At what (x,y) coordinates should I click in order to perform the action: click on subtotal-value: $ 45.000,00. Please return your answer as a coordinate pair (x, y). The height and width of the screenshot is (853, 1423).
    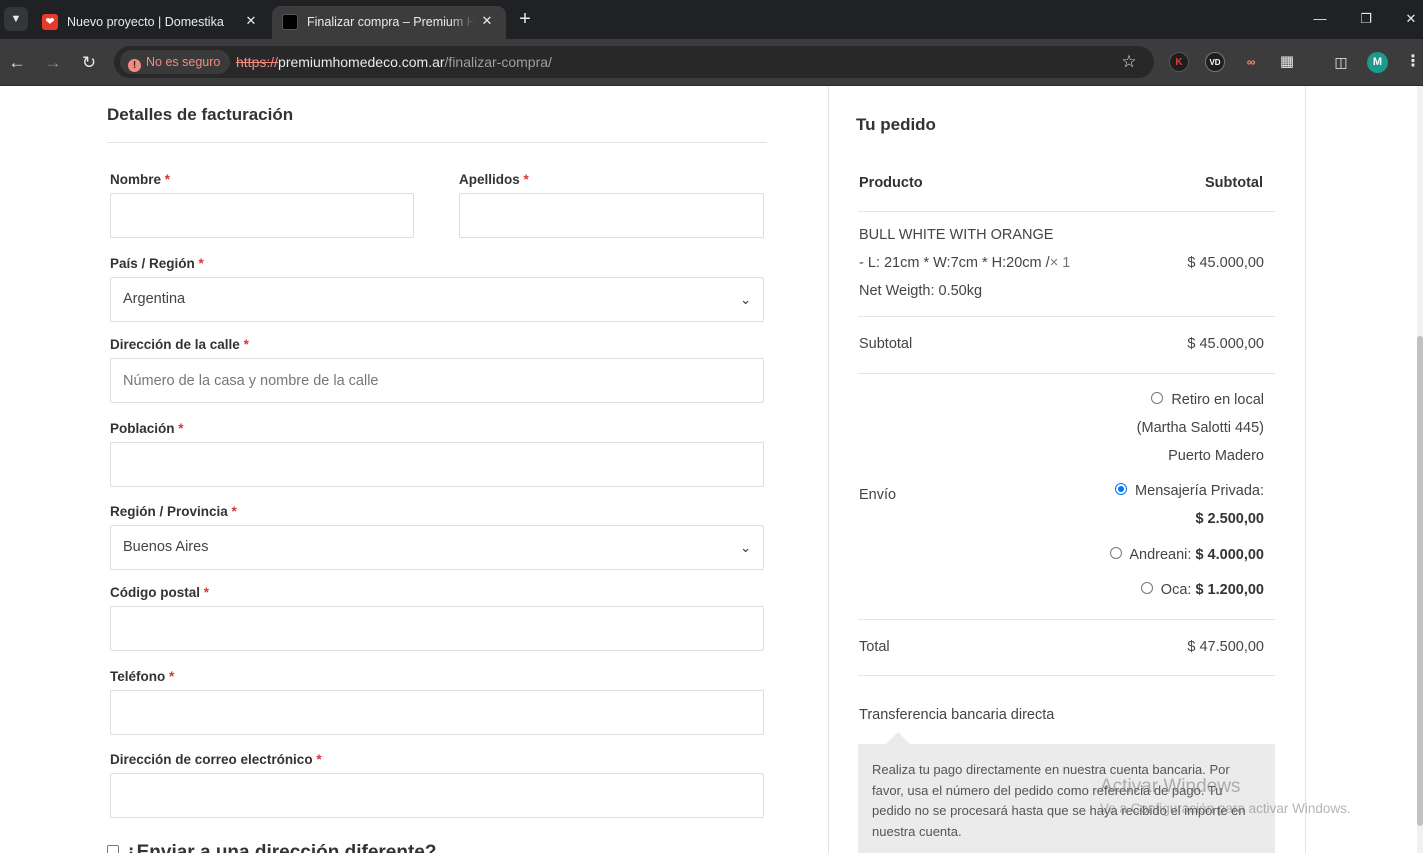
    Looking at the image, I should click on (1225, 344).